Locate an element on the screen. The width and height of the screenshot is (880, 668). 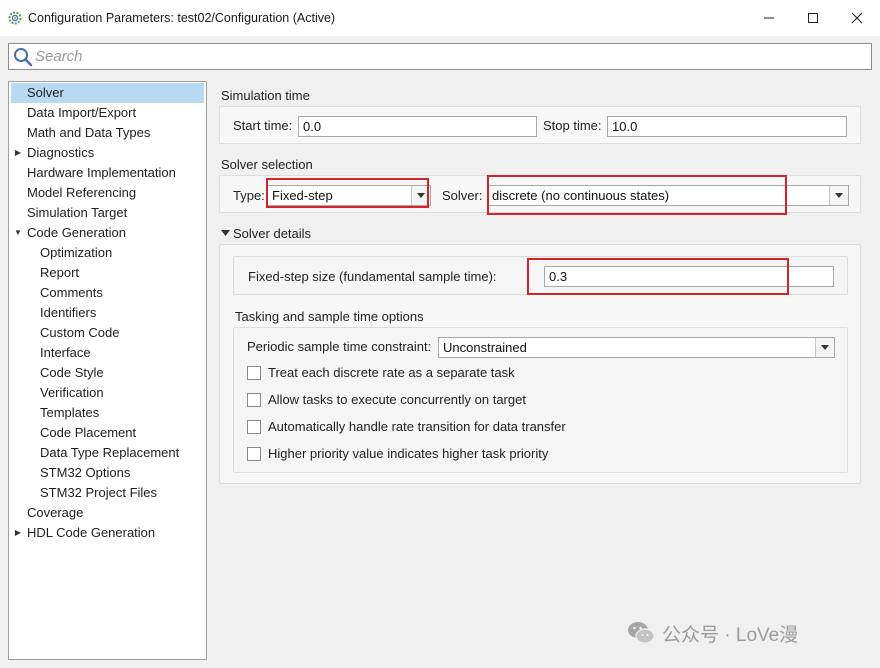
tree-item-label: Simulation Target is located at coordinates (77, 212).